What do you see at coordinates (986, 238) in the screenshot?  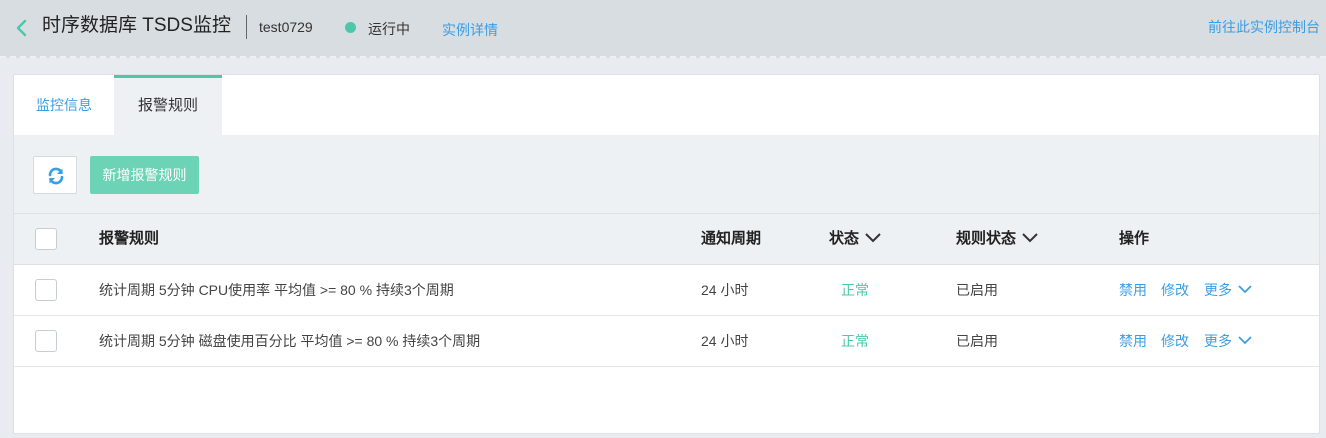 I see `column-header-rule-state-label: 规则状态` at bounding box center [986, 238].